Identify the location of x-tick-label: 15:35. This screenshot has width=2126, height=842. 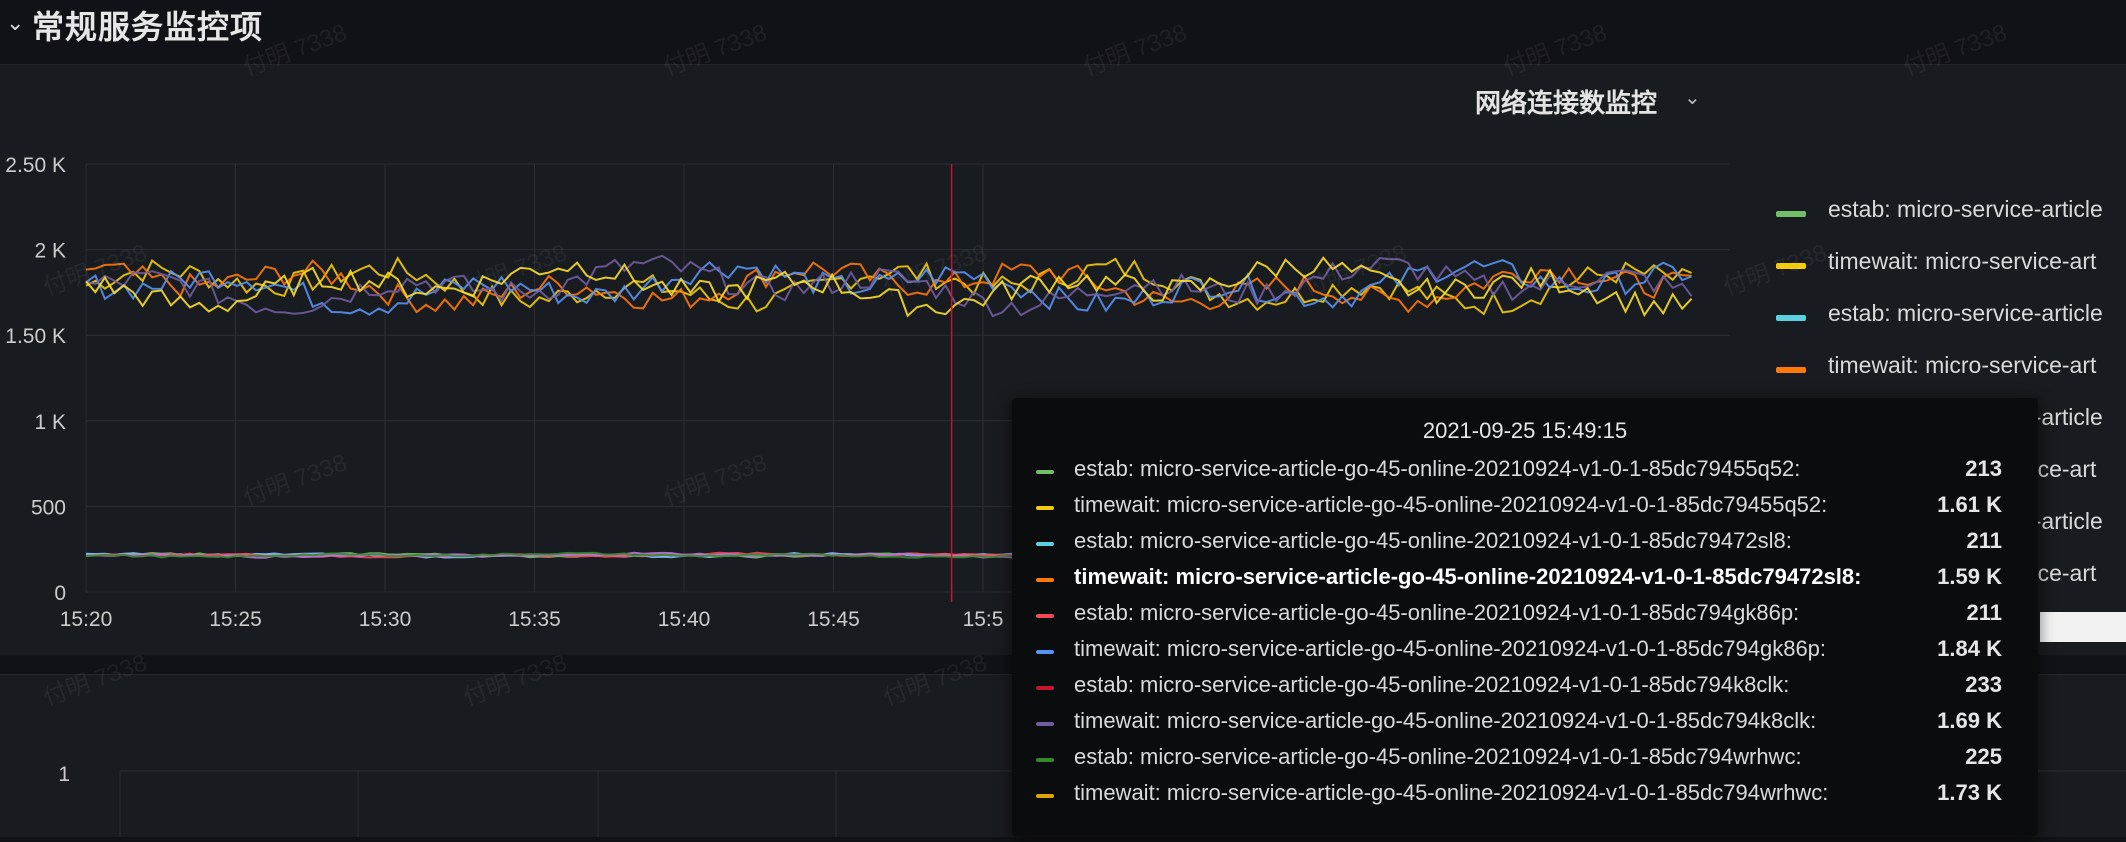
(534, 619).